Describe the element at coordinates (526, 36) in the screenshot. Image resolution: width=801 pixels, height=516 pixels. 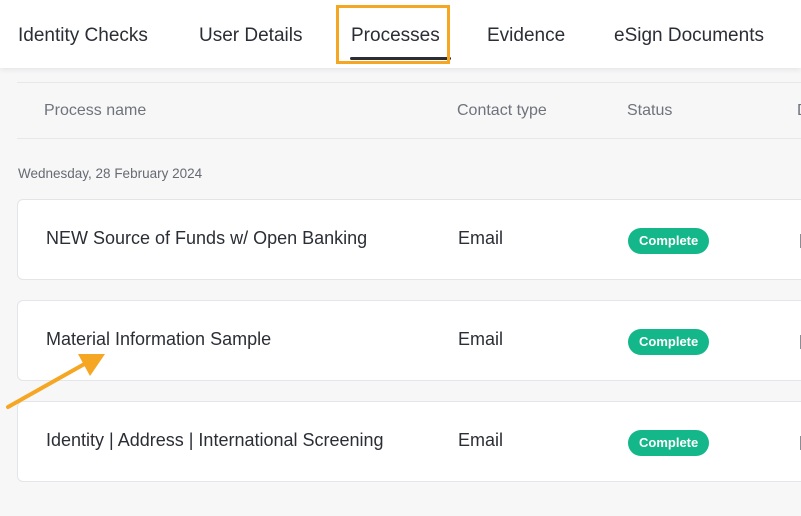
I see `tab-evidence: Evidence` at that location.